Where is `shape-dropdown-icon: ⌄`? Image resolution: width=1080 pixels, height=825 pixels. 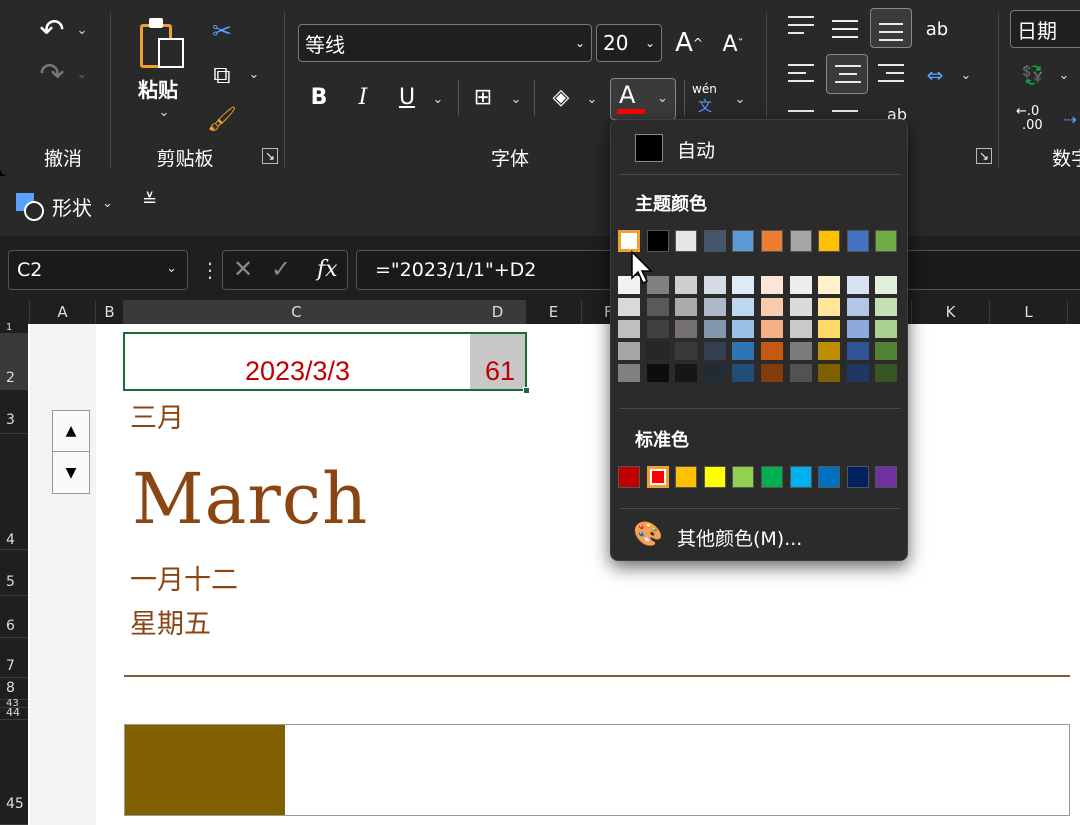 shape-dropdown-icon: ⌄ is located at coordinates (107, 203).